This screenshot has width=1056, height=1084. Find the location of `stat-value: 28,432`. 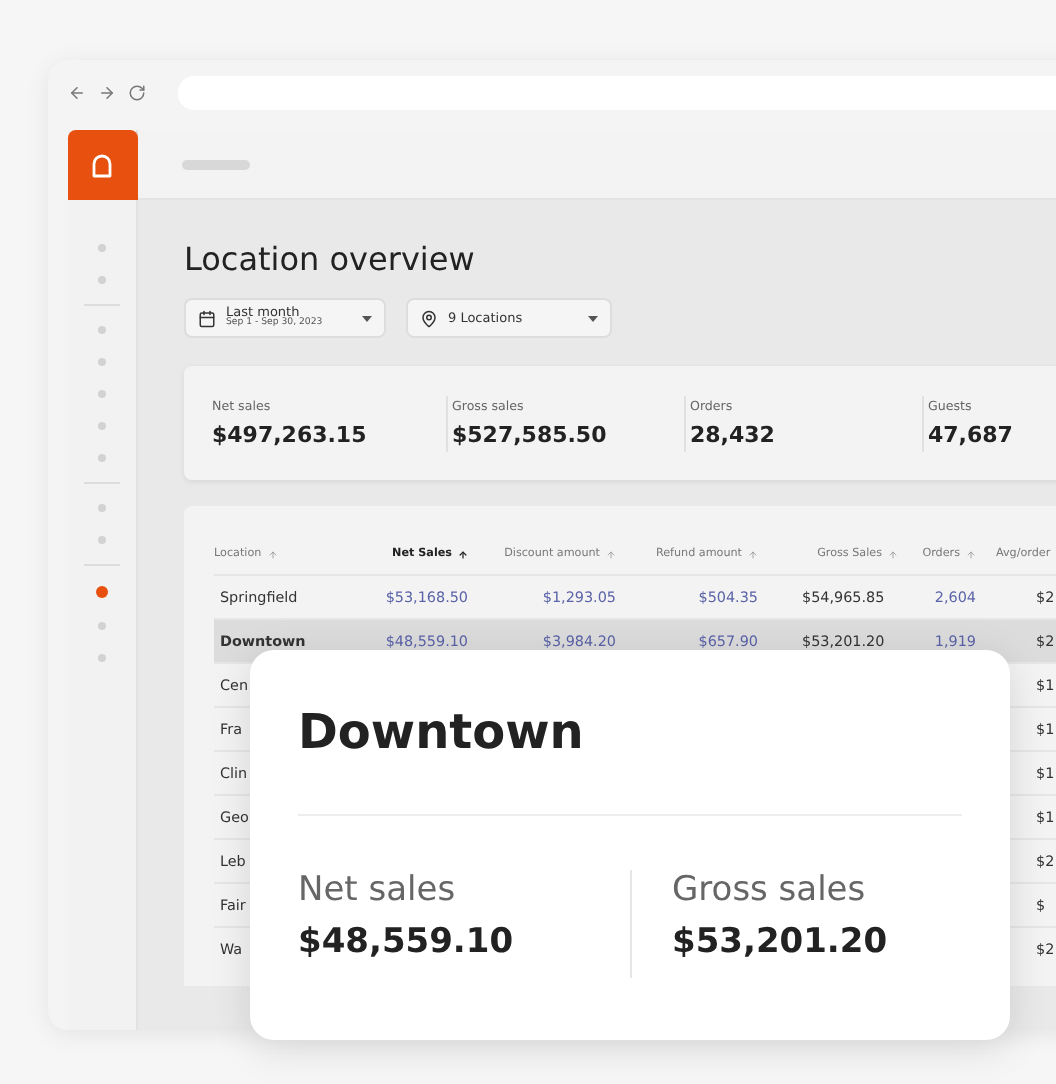

stat-value: 28,432 is located at coordinates (733, 434).